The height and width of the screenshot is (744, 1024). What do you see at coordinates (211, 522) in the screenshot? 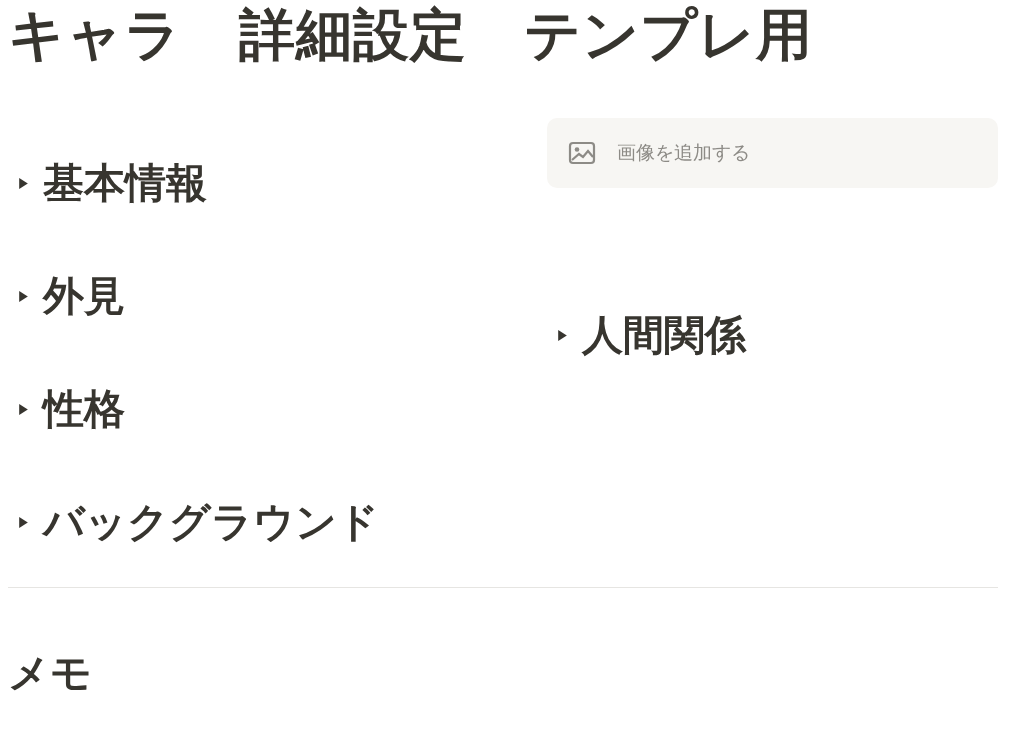
I see `toggle-heading: バックグラウンド` at bounding box center [211, 522].